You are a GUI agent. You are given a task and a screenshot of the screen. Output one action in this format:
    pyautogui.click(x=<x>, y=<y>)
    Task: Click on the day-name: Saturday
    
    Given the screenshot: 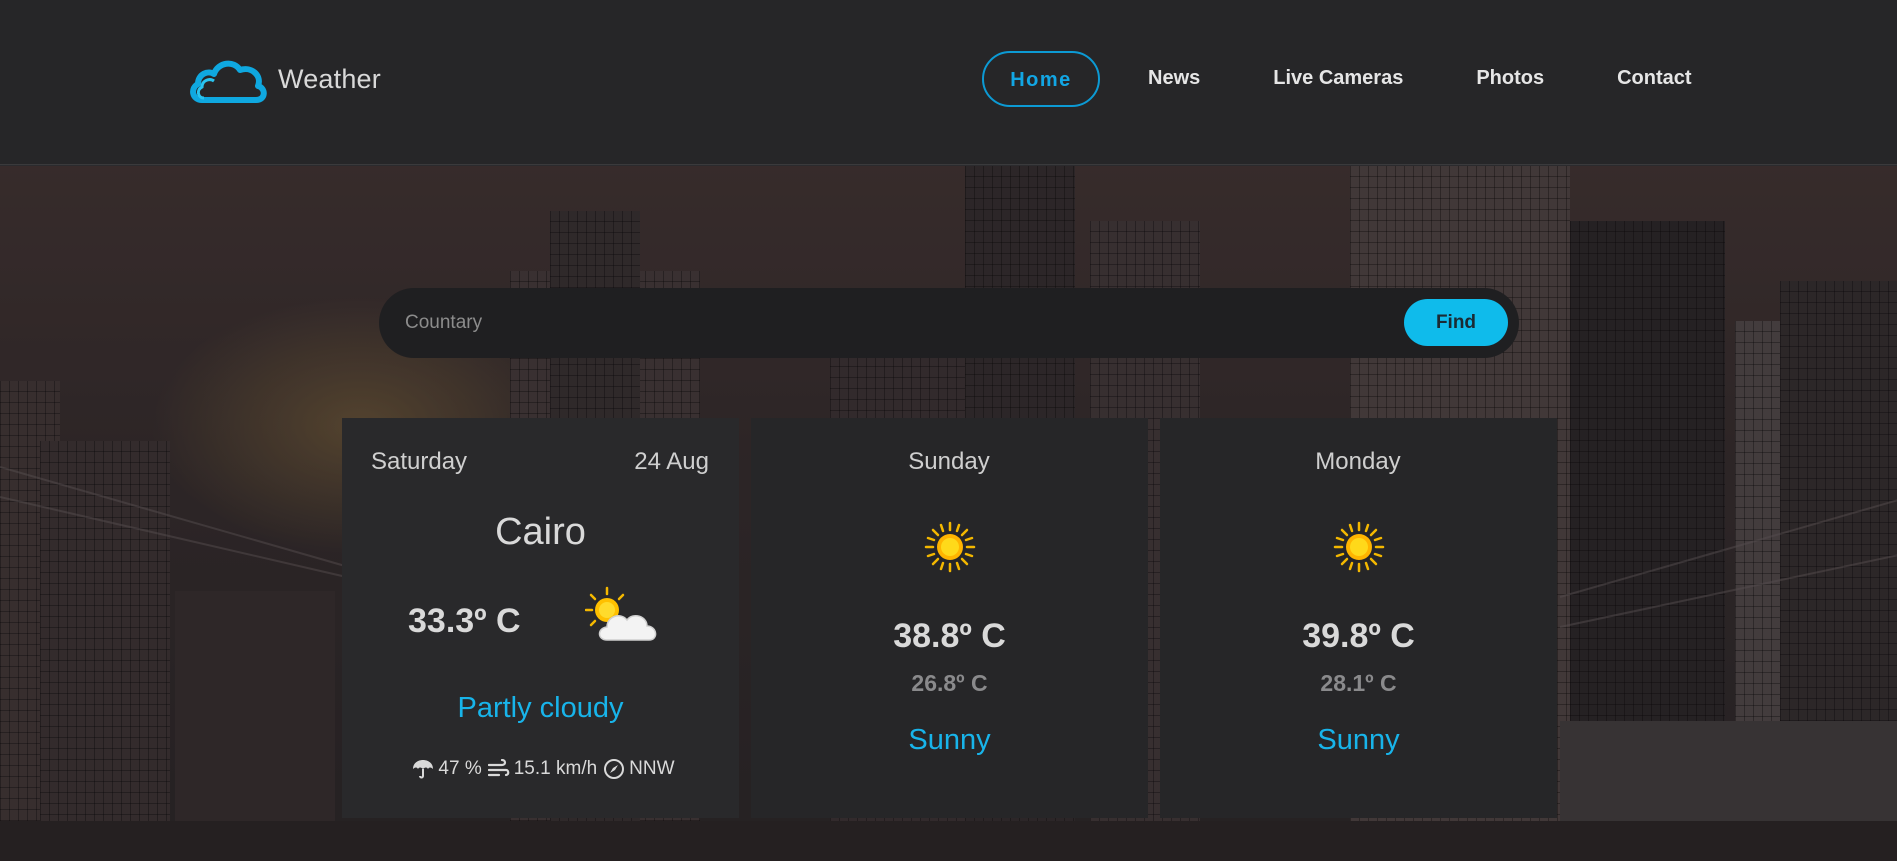 What is the action you would take?
    pyautogui.click(x=419, y=461)
    